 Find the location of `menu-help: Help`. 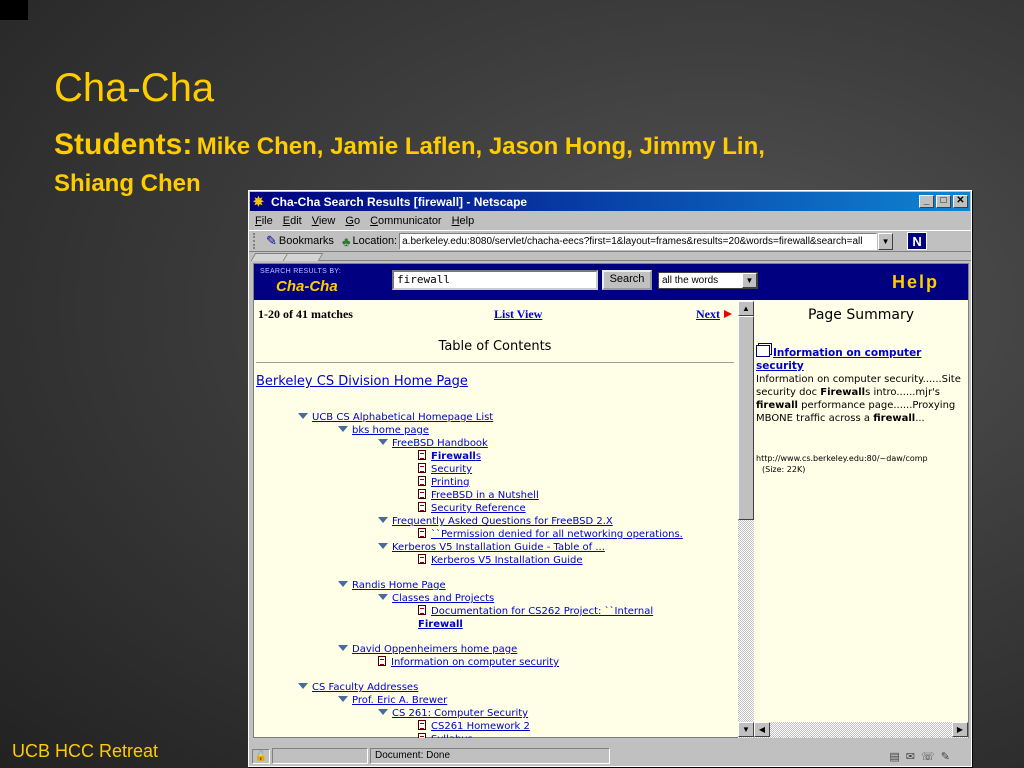

menu-help: Help is located at coordinates (463, 221).